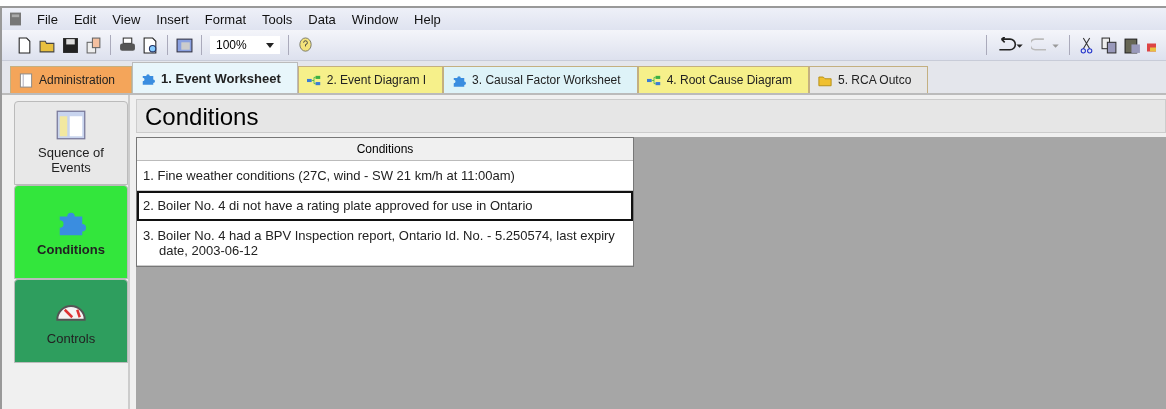  Describe the element at coordinates (71, 125) in the screenshot. I see `table-icon` at that location.